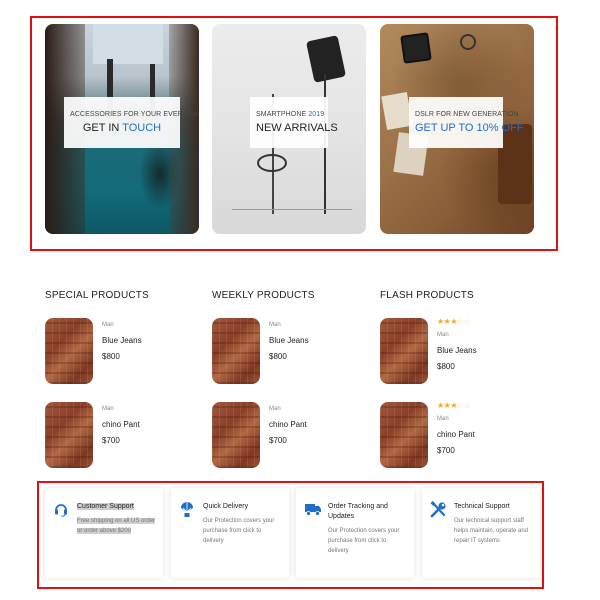  What do you see at coordinates (226, 506) in the screenshot?
I see `service-title: Quick Delivery` at bounding box center [226, 506].